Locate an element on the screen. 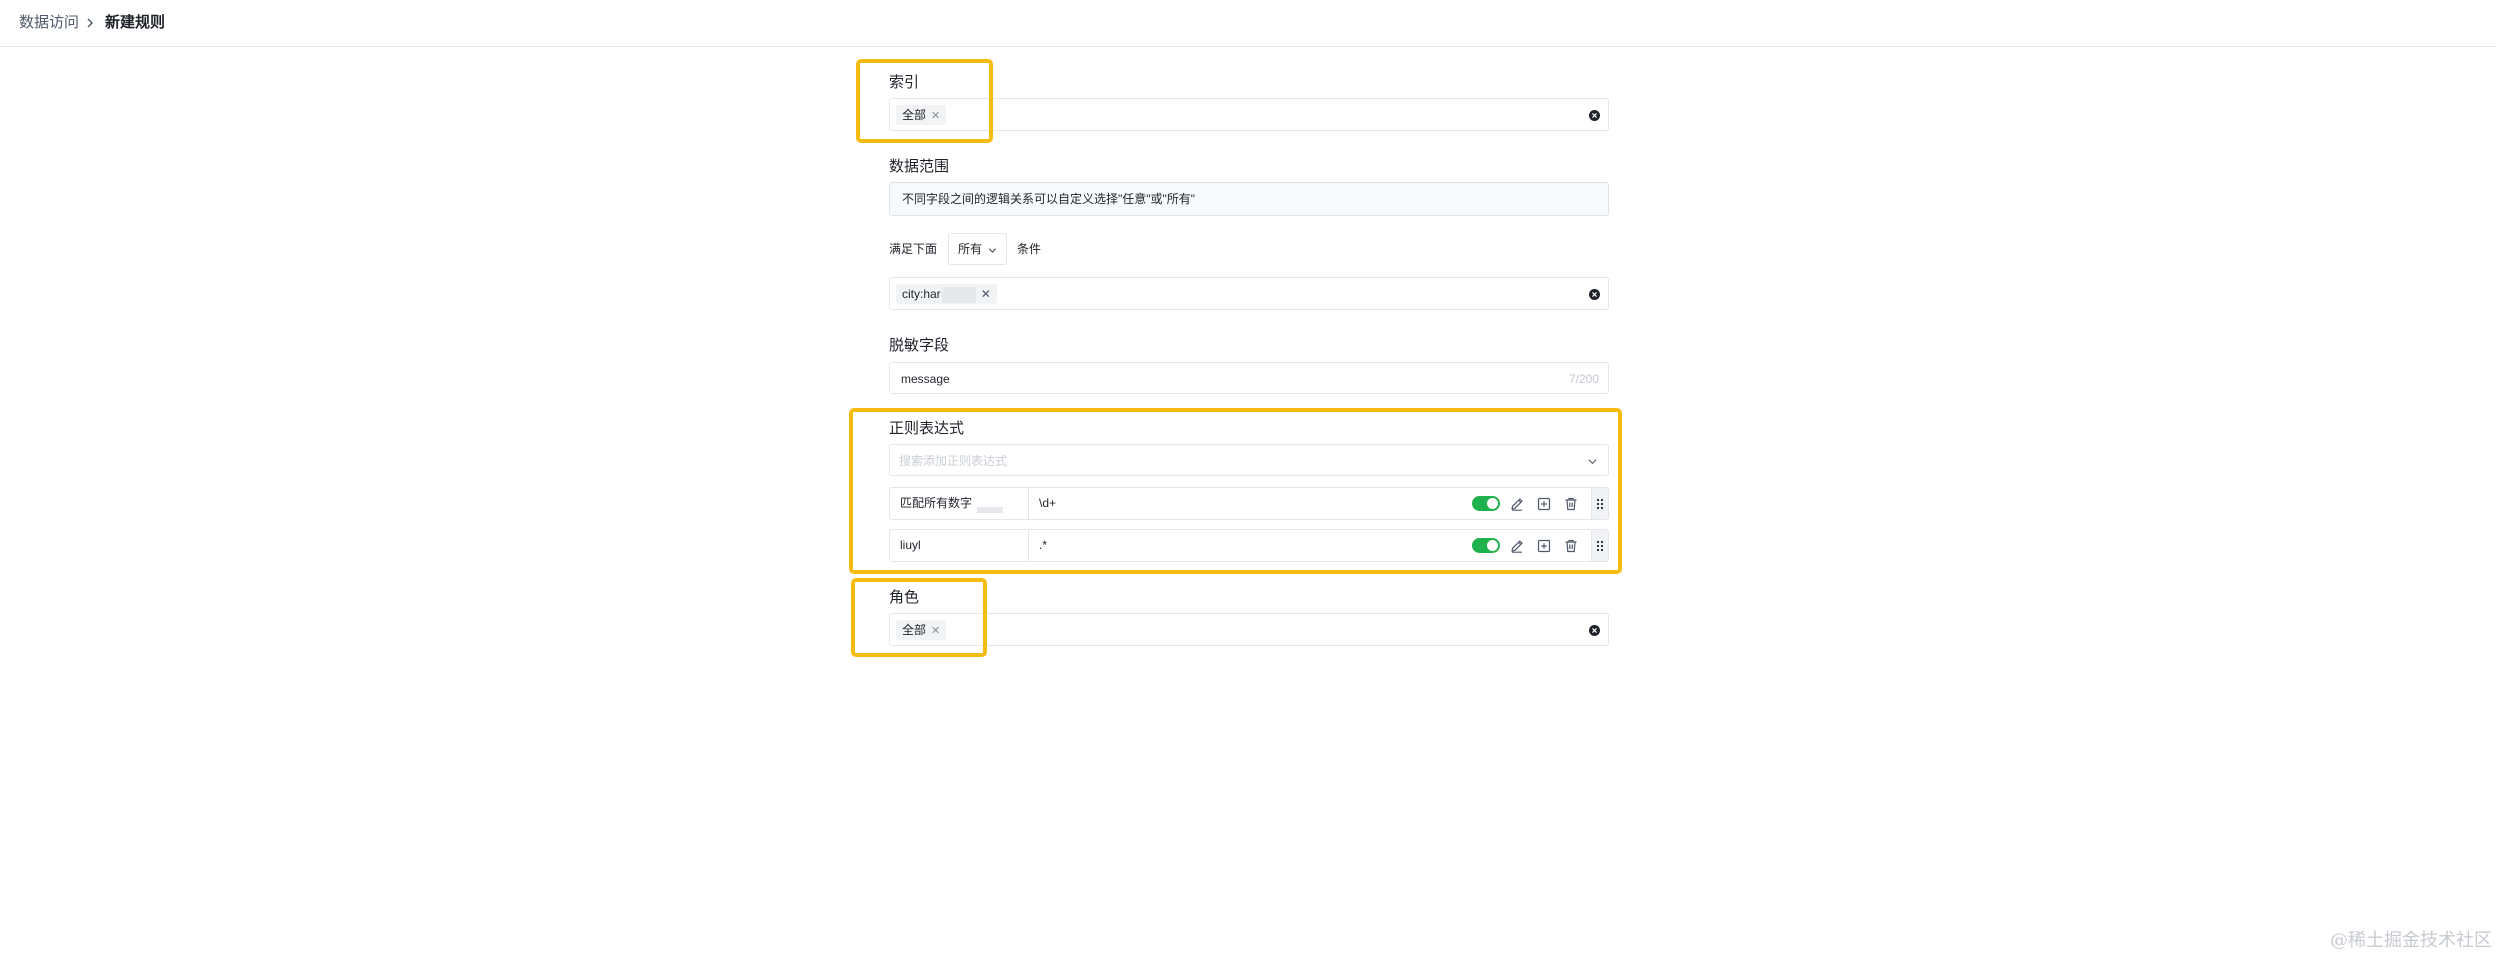 The width and height of the screenshot is (2496, 959). mask-field-value: message is located at coordinates (925, 379).